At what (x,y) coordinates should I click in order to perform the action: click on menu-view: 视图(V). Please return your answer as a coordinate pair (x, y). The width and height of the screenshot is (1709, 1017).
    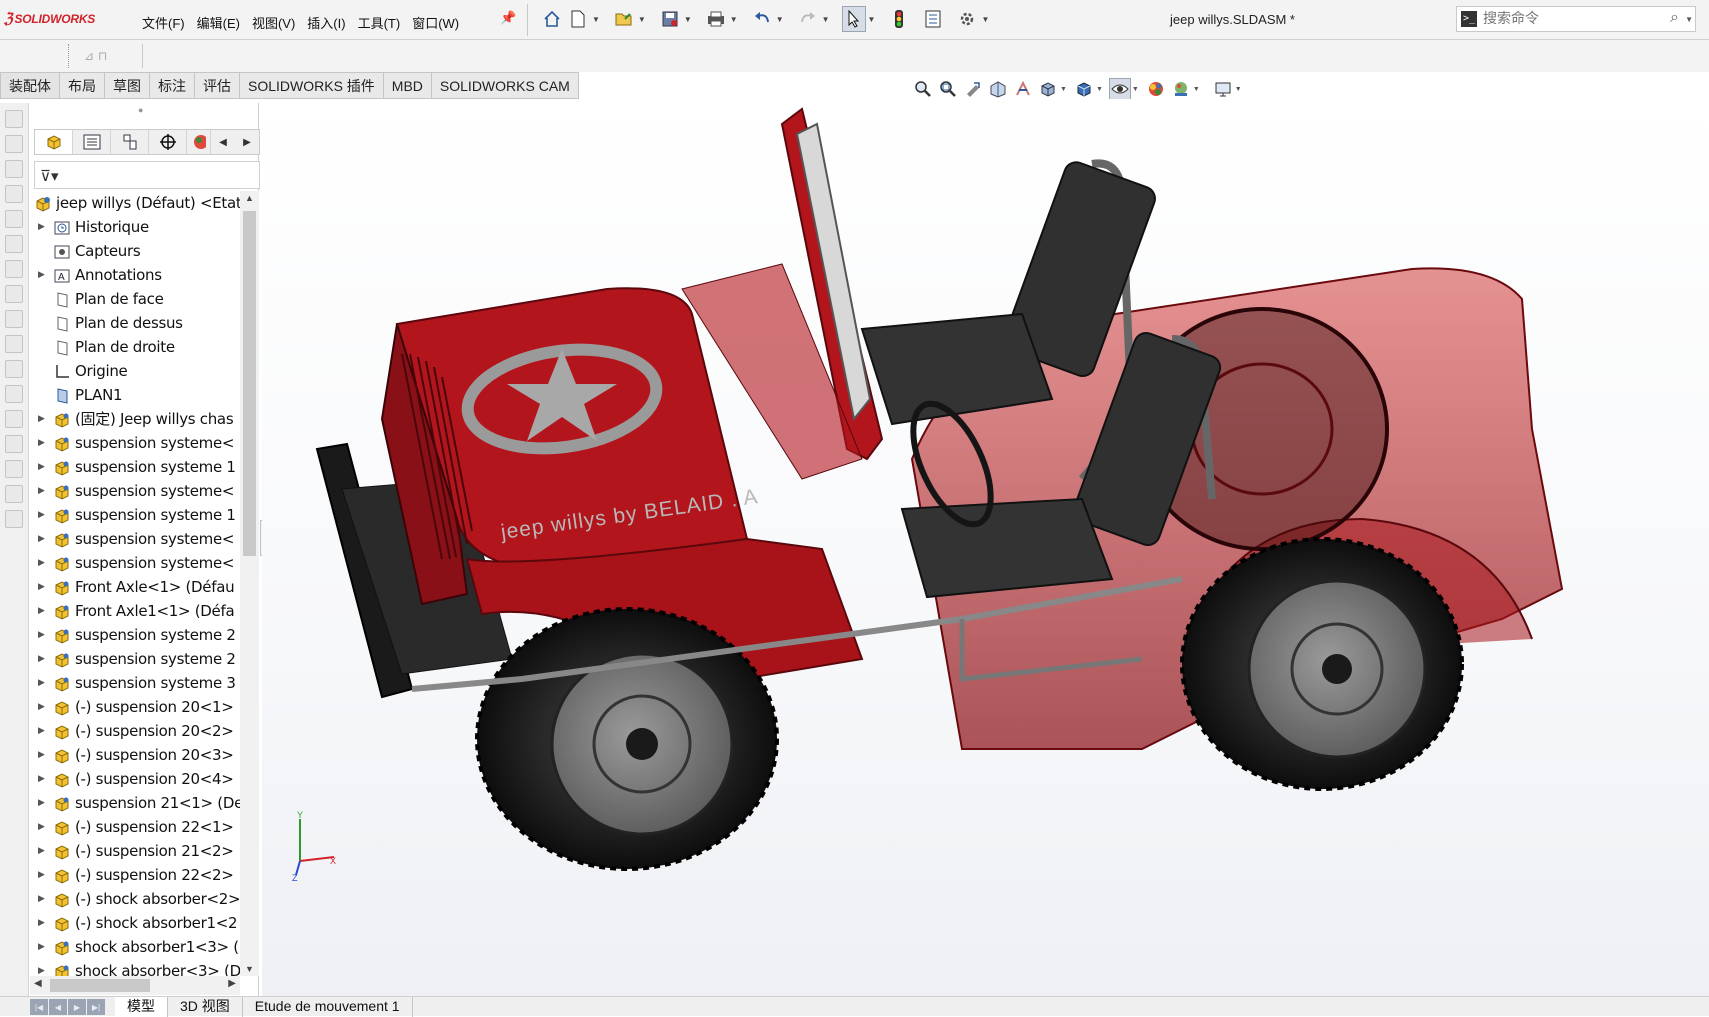
    Looking at the image, I should click on (273, 22).